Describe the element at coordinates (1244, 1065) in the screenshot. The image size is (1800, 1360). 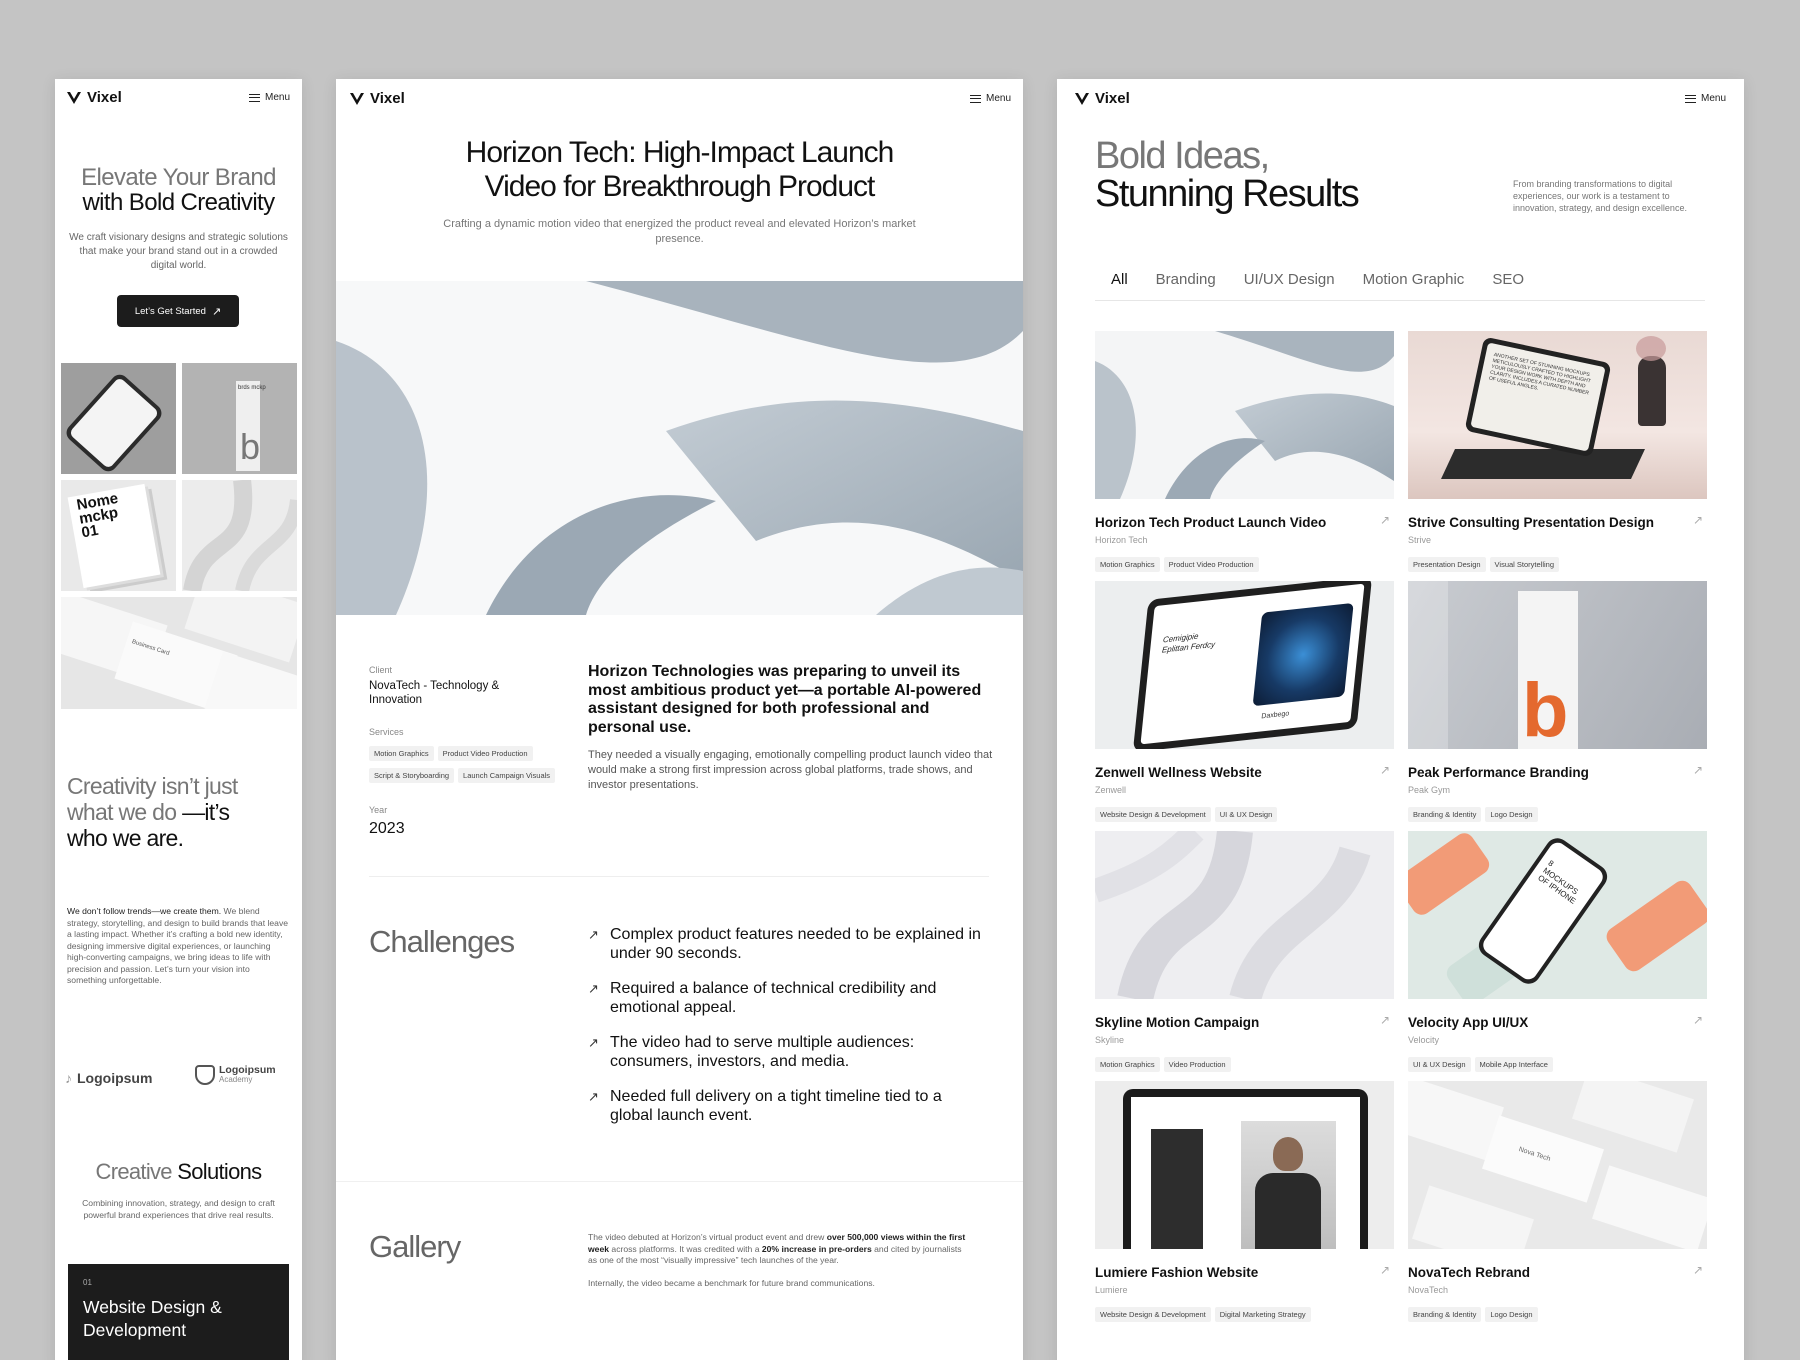
I see `project-tags: Motion Graphics Video Production` at that location.